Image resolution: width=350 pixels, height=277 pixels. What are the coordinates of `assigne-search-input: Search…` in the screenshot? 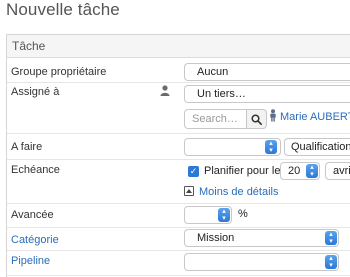 It's located at (215, 119).